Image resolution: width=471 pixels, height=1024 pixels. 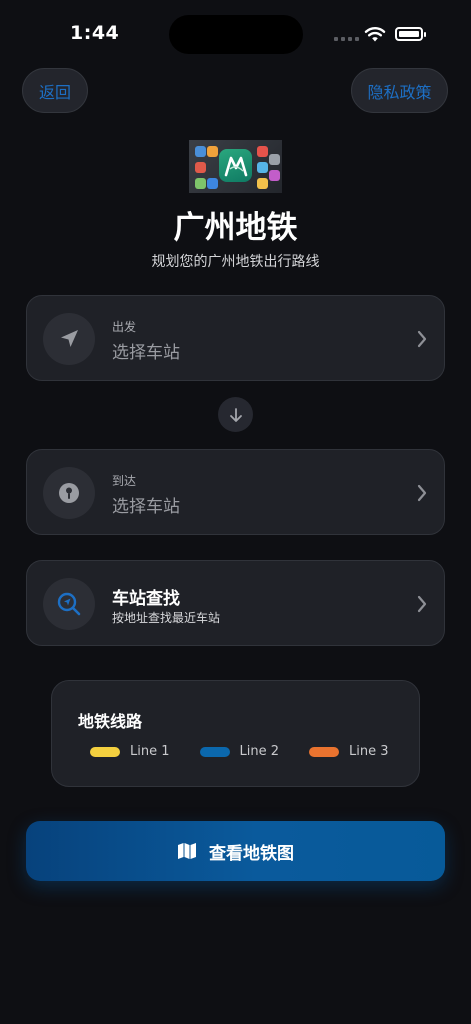 I want to click on page-subtitle: 规划您的广州地铁出行路线, so click(x=235, y=262).